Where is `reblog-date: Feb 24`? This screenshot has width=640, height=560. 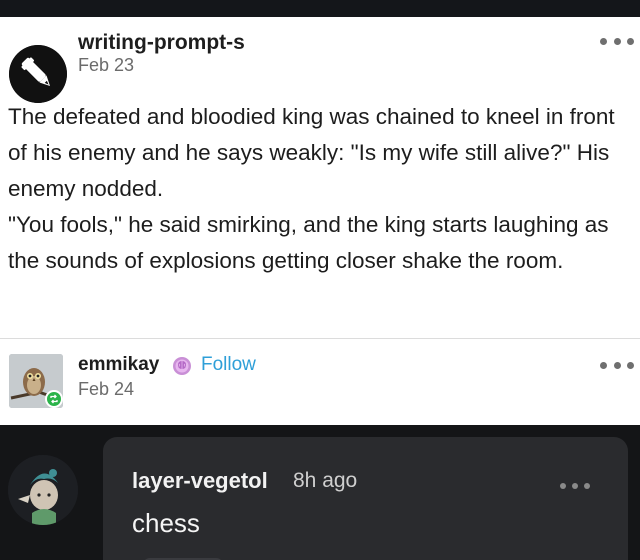
reblog-date: Feb 24 is located at coordinates (106, 389).